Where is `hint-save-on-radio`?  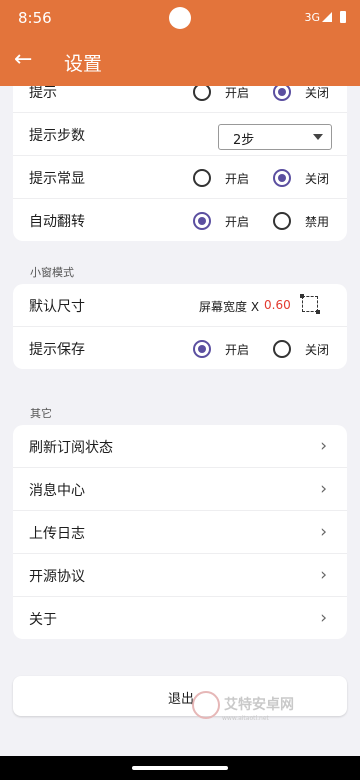
hint-save-on-radio is located at coordinates (202, 349).